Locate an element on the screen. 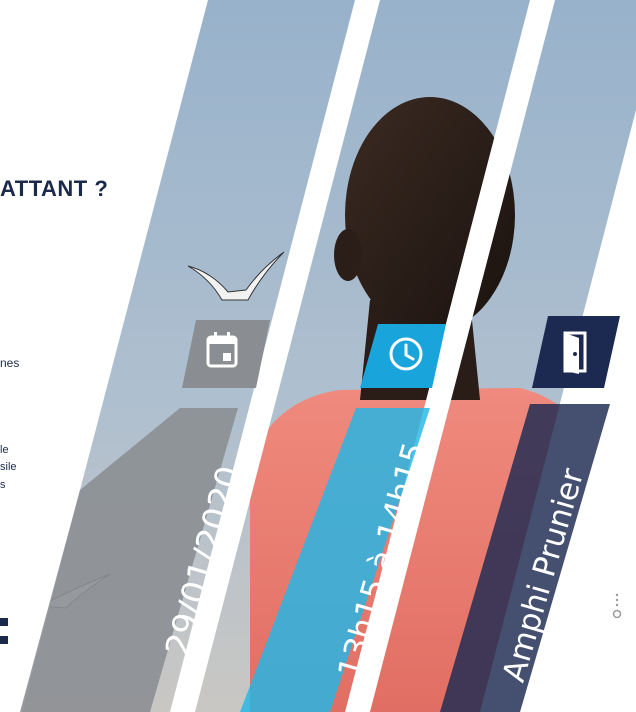  calendar-icon is located at coordinates (222, 350).